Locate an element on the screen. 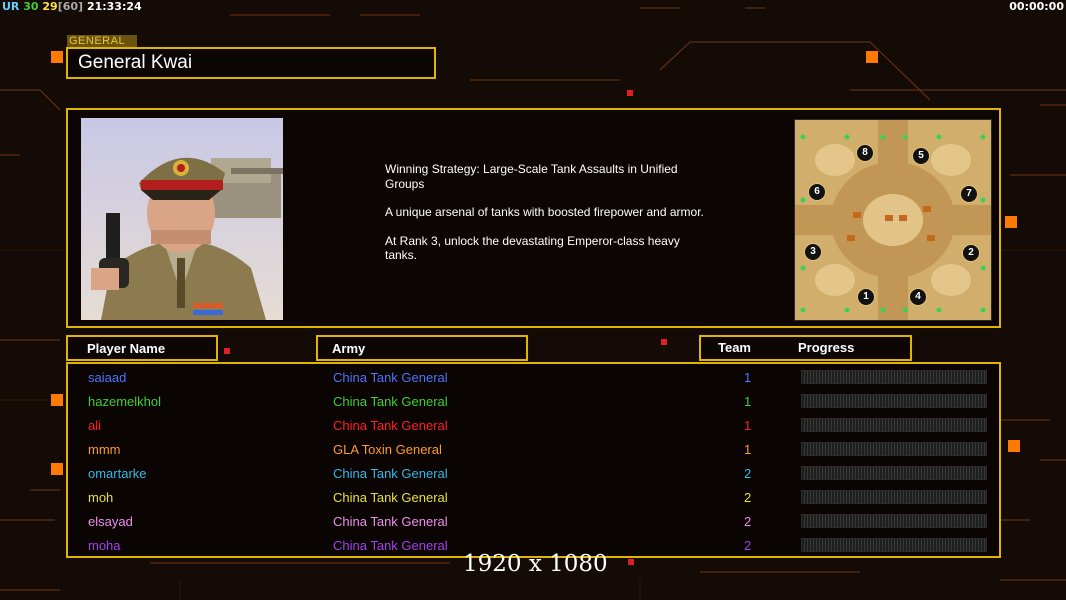 Image resolution: width=1066 pixels, height=600 pixels. spawn-6: 6 is located at coordinates (817, 192).